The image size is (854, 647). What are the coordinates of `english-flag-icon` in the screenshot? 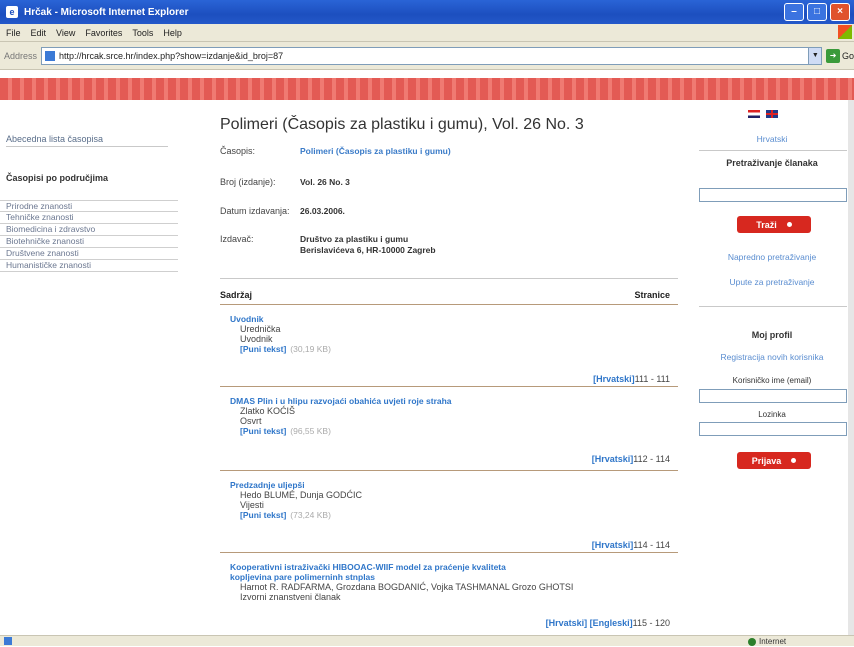 It's located at (772, 114).